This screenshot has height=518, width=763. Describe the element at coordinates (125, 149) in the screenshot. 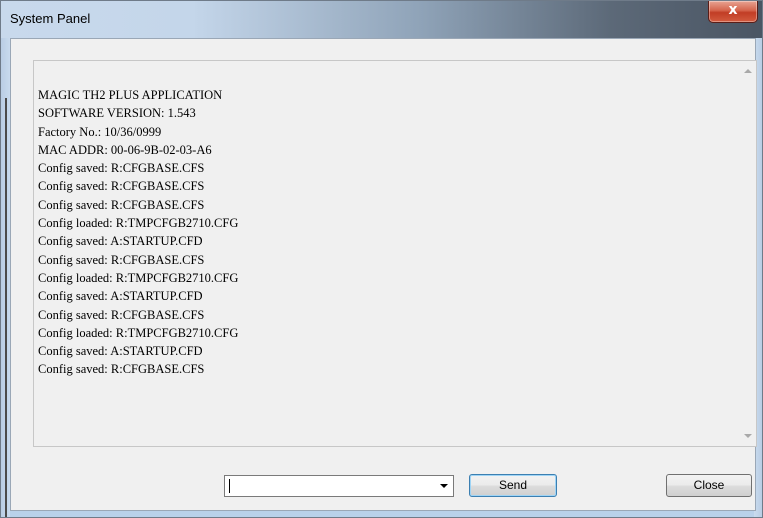

I see `log-line: MAC ADDR: 00-06-9B-02-03-A6` at that location.